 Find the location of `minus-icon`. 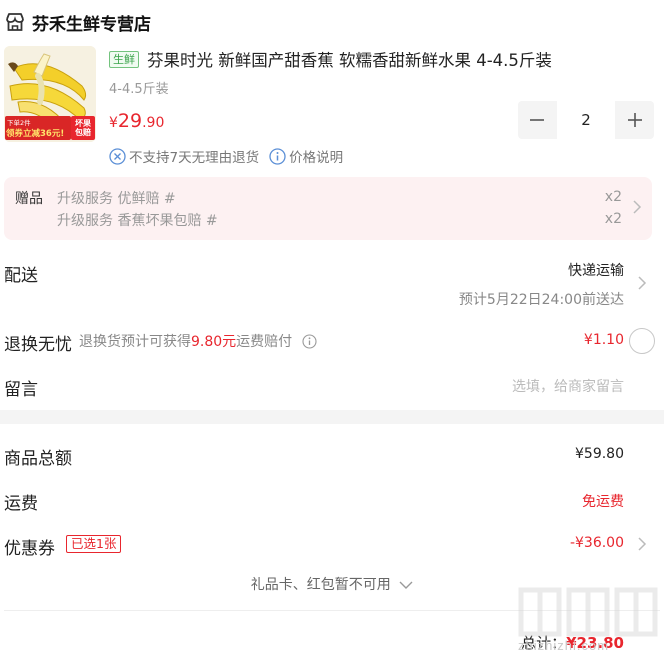

minus-icon is located at coordinates (537, 120).